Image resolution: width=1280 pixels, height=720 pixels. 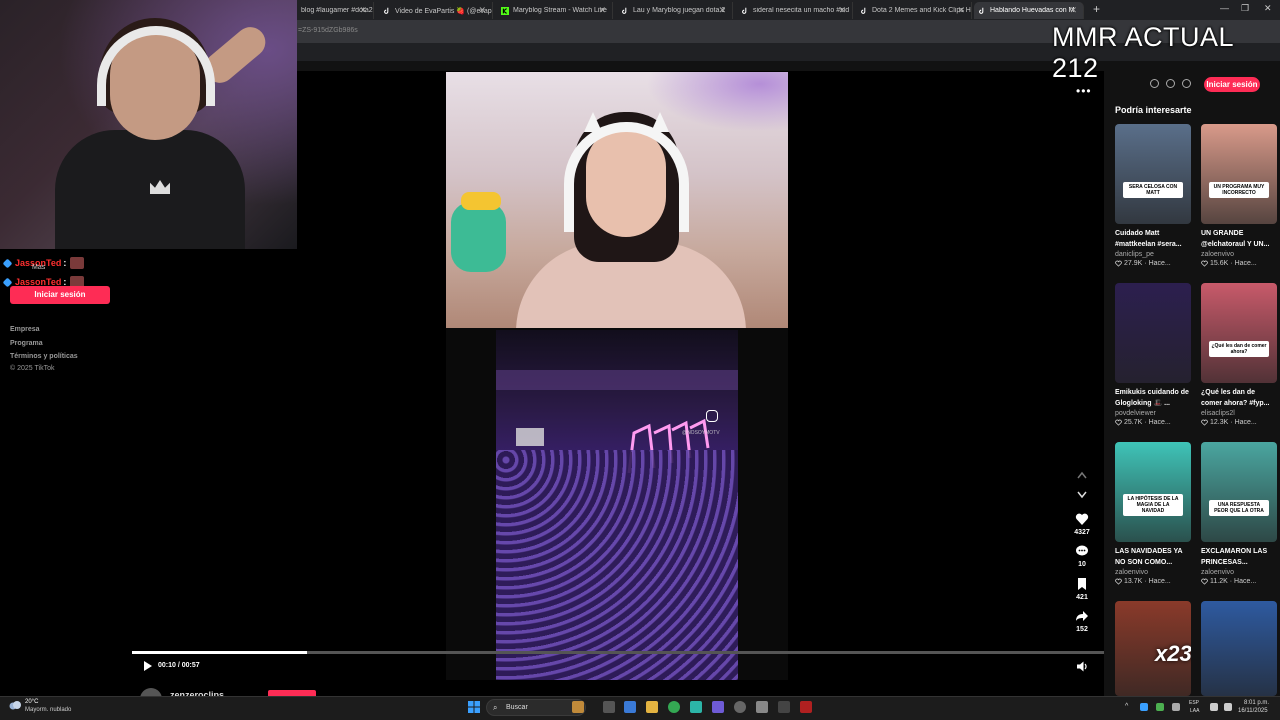 I want to click on browser-tab: sideral nesecita un macho #sid ✕, so click(x=795, y=10).